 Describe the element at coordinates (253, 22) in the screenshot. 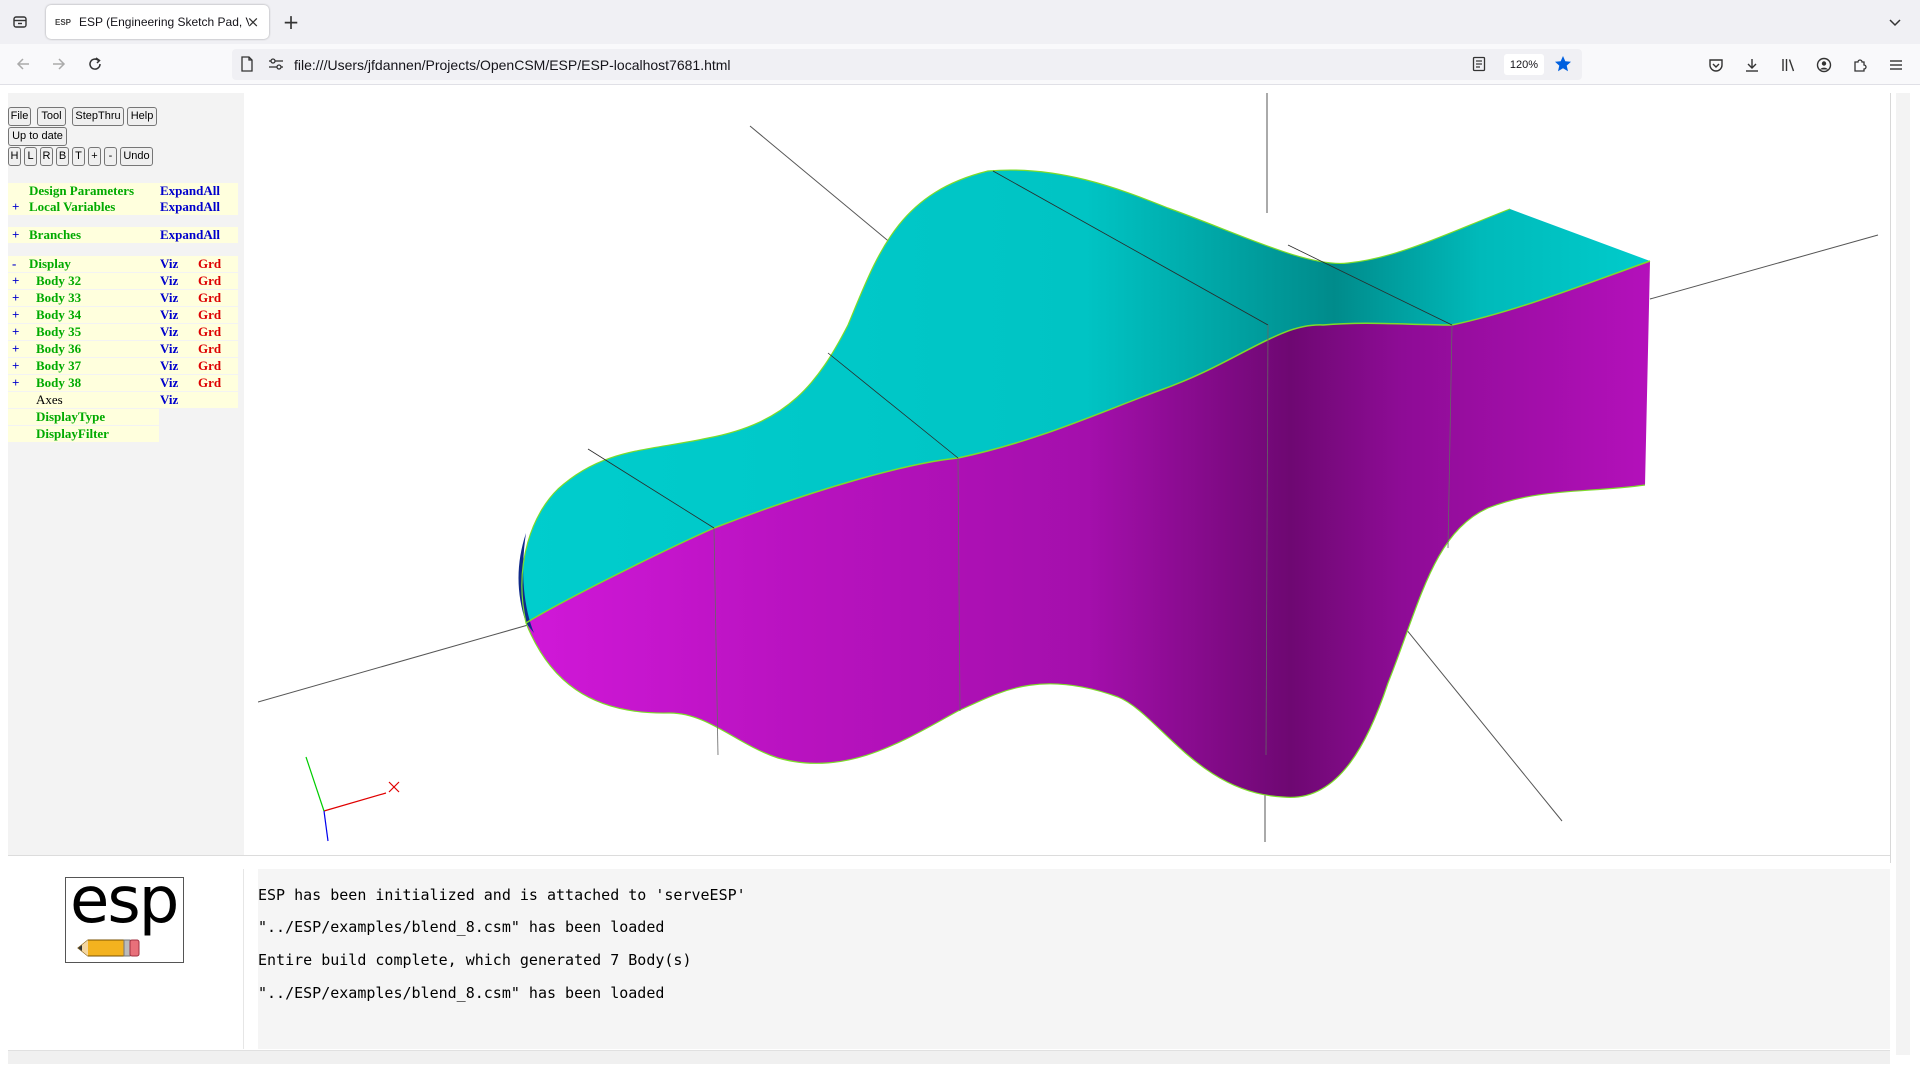

I see `tab-close-icon: ×` at that location.